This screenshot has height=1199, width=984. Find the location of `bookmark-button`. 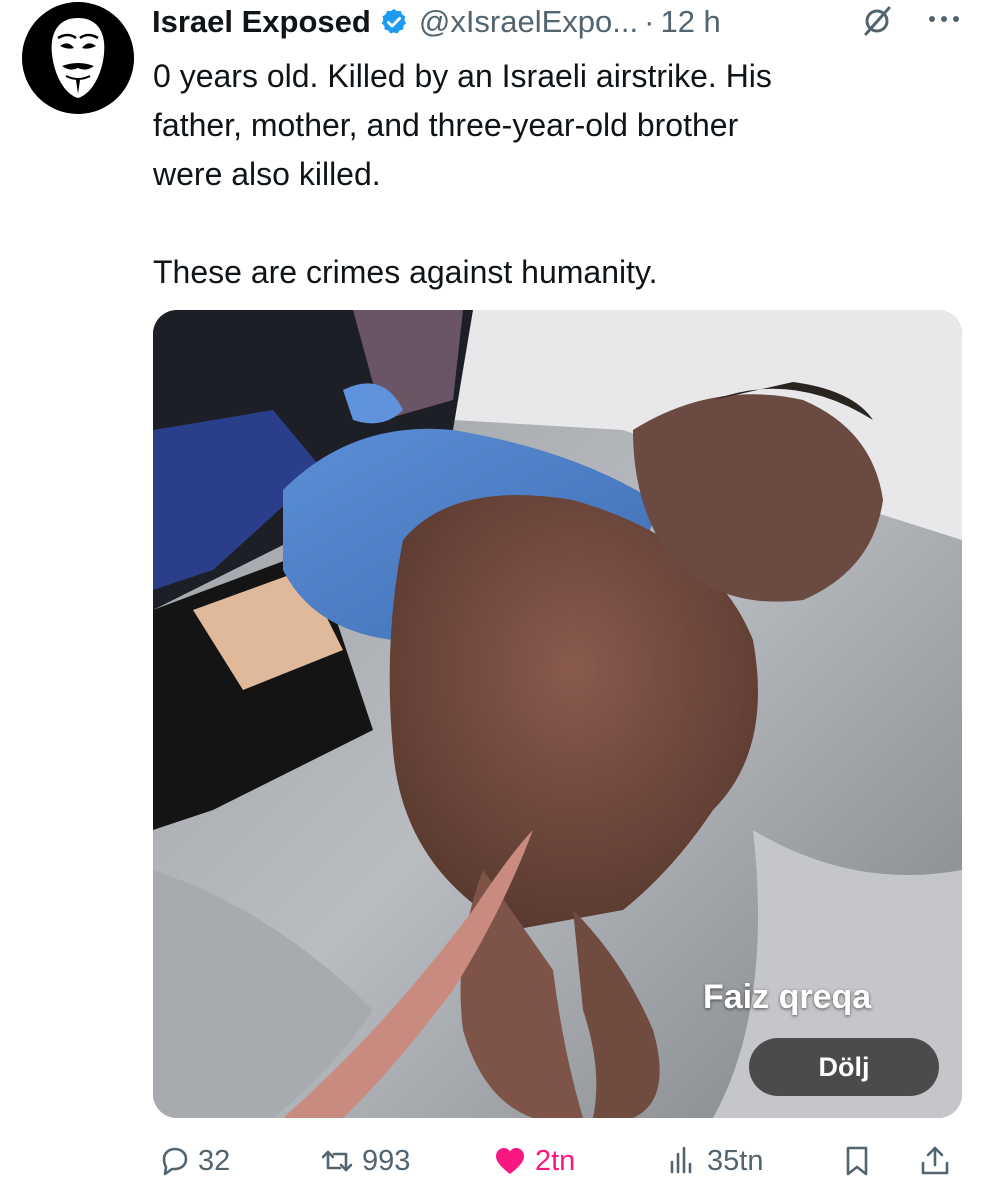

bookmark-button is located at coordinates (857, 1161).